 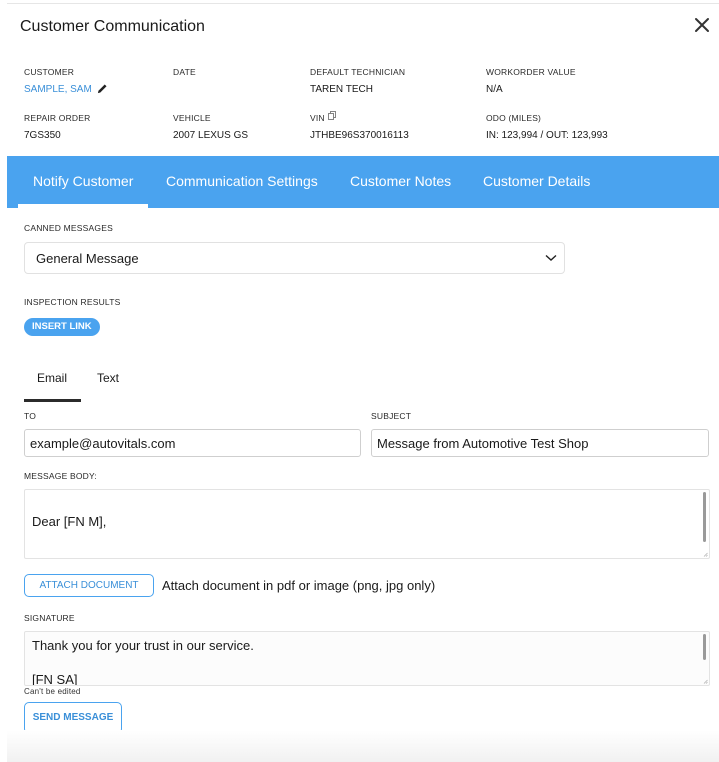 I want to click on signature-scrollbar, so click(x=704, y=647).